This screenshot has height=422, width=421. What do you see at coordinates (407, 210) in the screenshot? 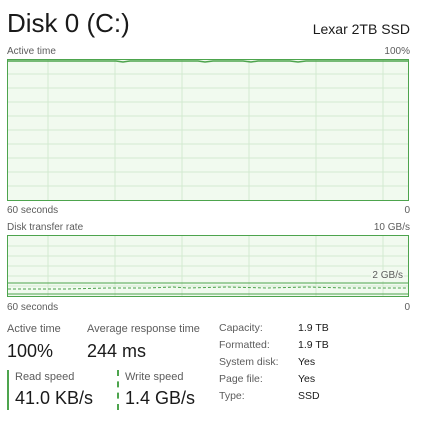
I see `active-time-min-label: 0` at bounding box center [407, 210].